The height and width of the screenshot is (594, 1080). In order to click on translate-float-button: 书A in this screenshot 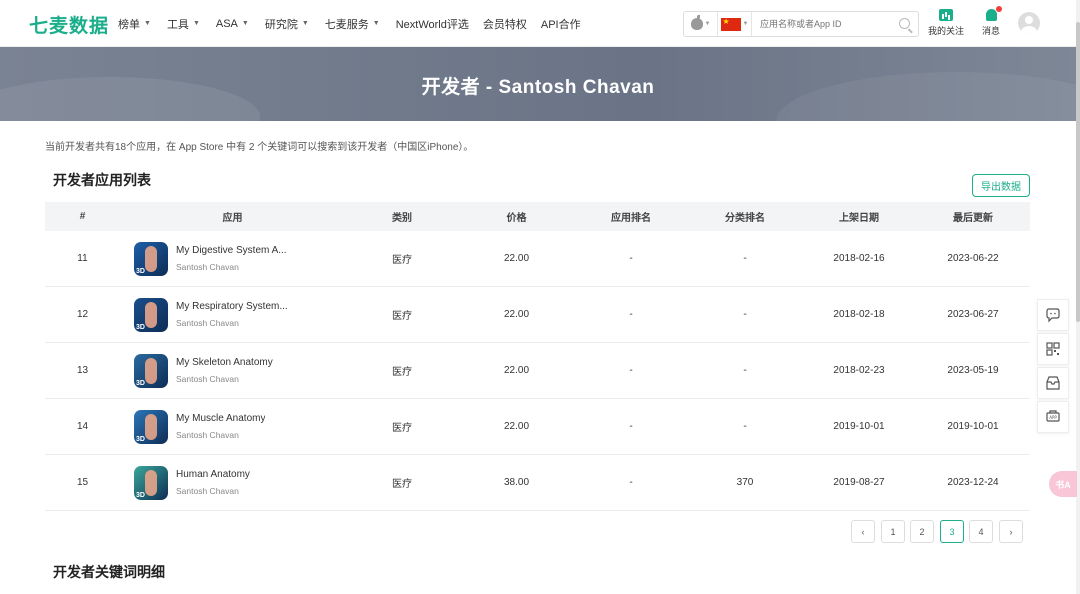, I will do `click(1063, 484)`.